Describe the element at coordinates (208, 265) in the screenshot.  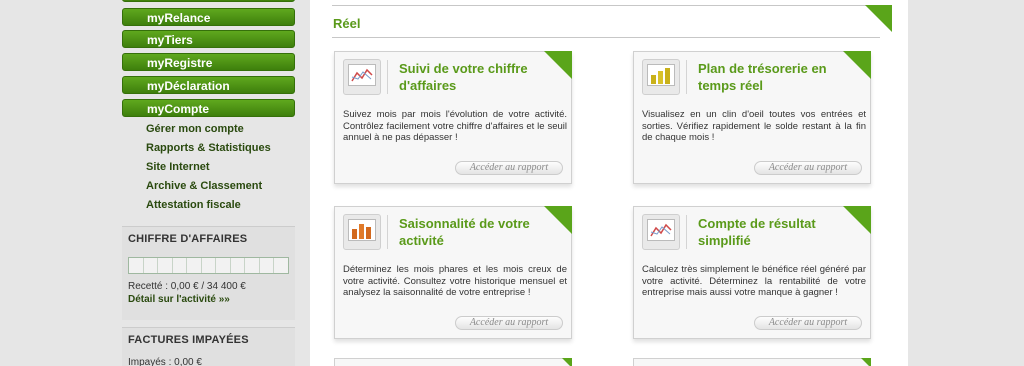
I see `ca-progress-bar` at that location.